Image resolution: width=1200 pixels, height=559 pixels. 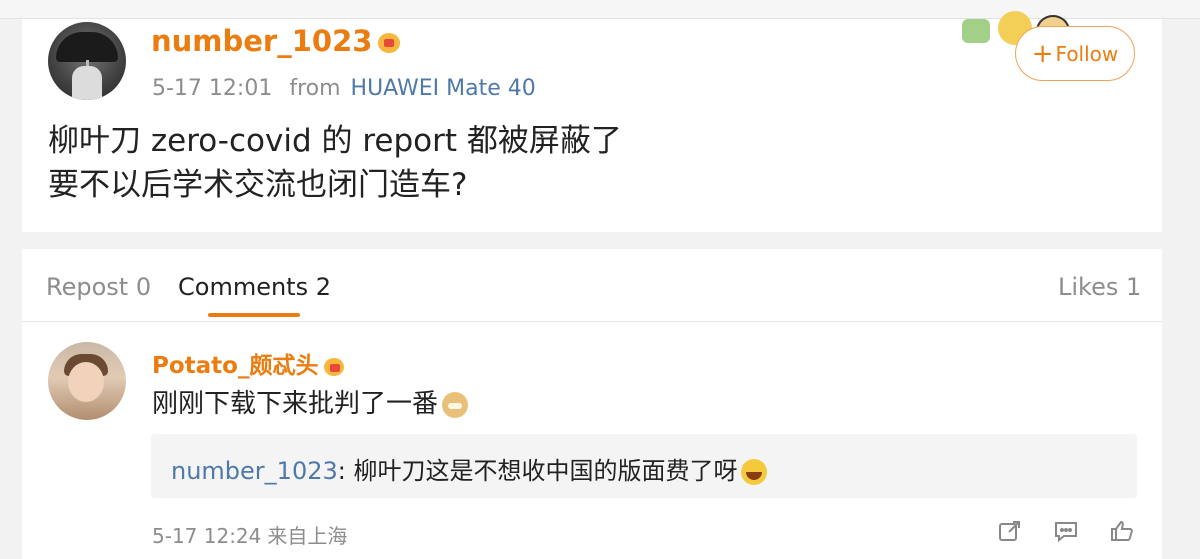 I want to click on active-tab-indicator, so click(x=254, y=315).